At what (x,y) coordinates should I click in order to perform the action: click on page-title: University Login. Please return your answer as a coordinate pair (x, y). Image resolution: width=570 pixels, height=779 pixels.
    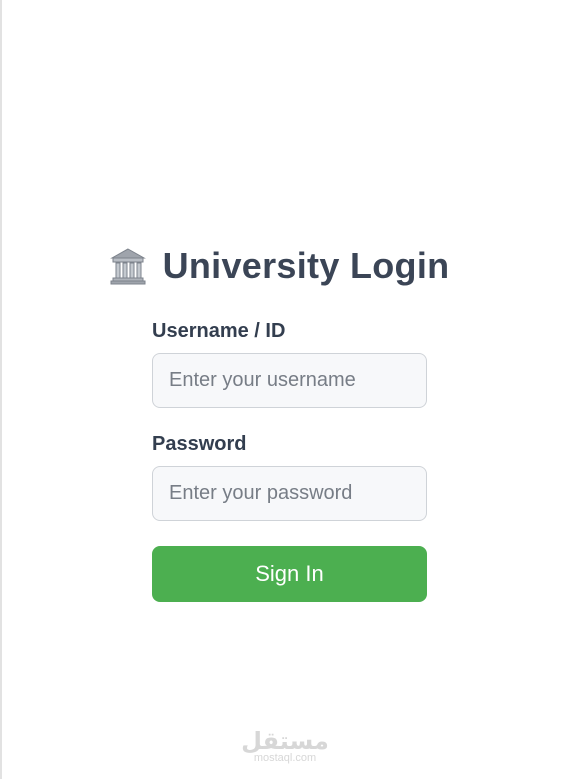
    Looking at the image, I should click on (306, 265).